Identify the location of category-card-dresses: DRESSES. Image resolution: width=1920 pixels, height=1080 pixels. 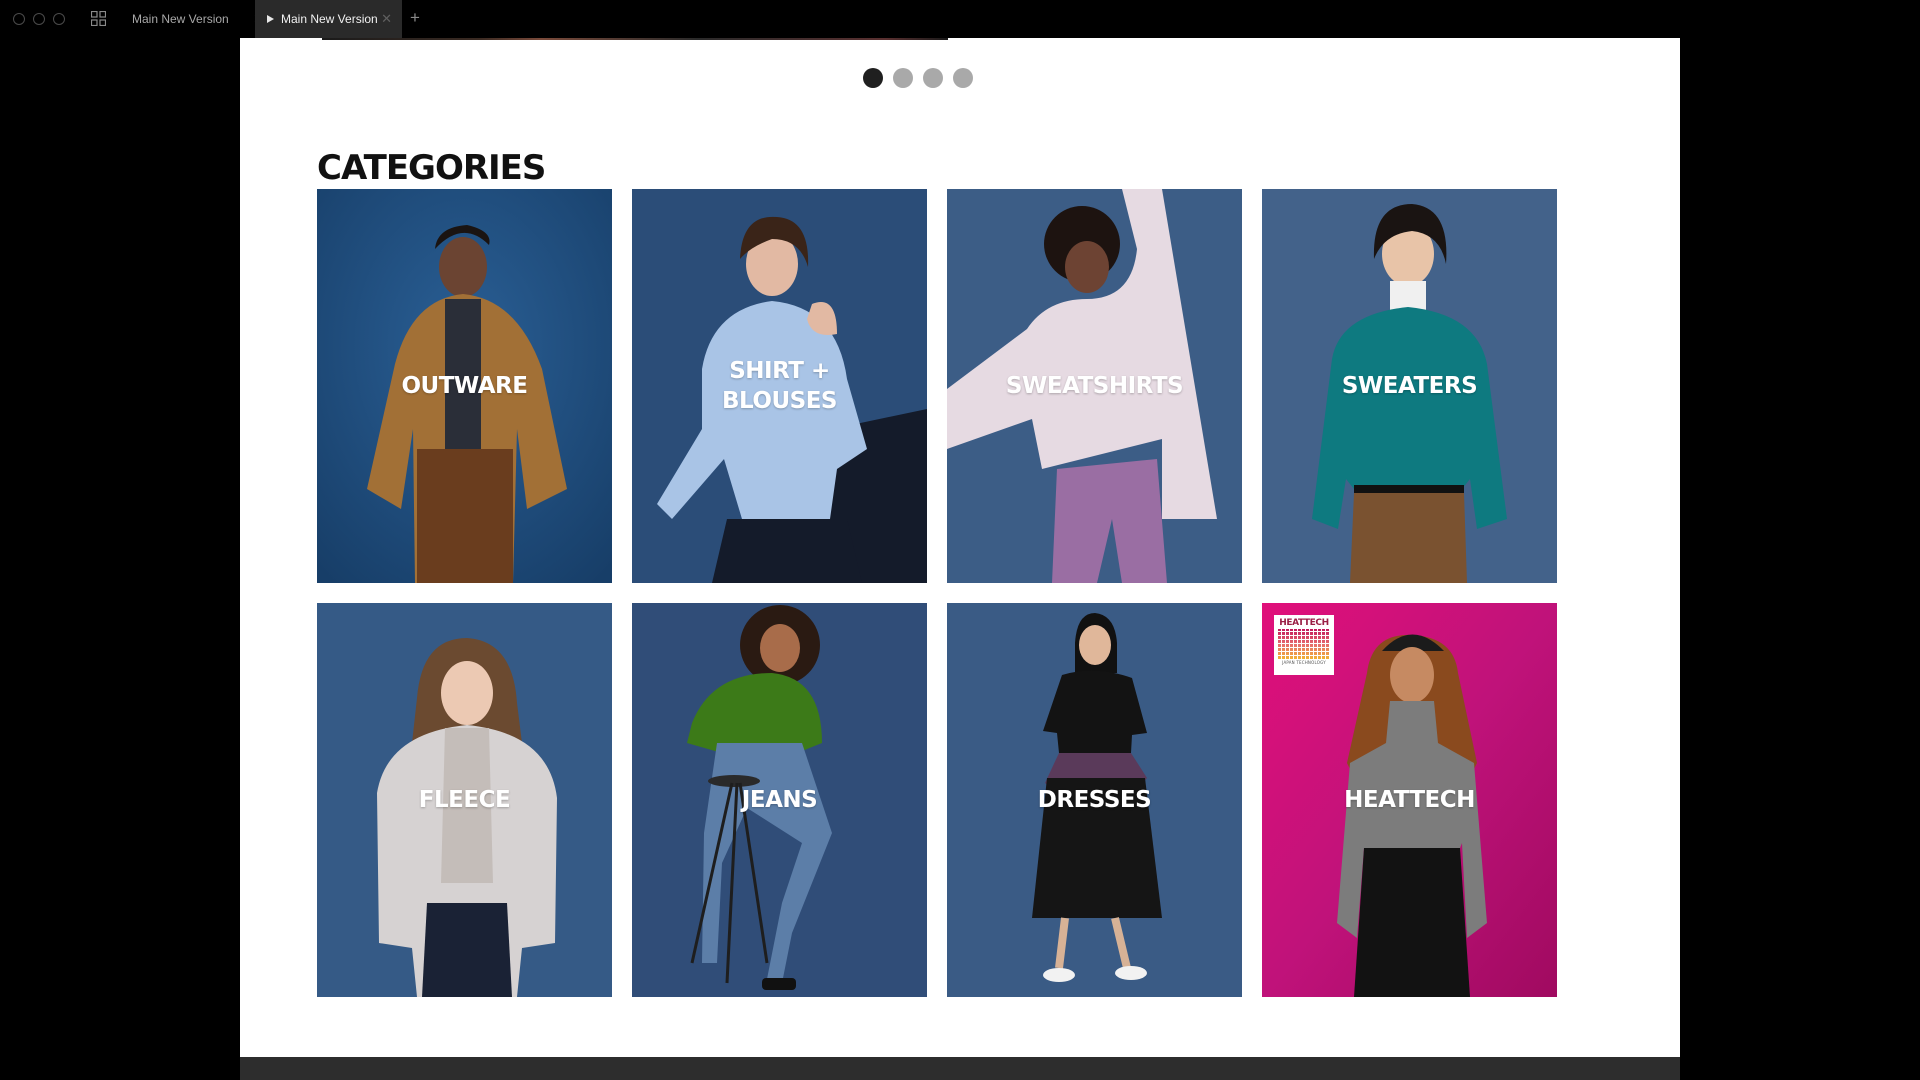
(1094, 800).